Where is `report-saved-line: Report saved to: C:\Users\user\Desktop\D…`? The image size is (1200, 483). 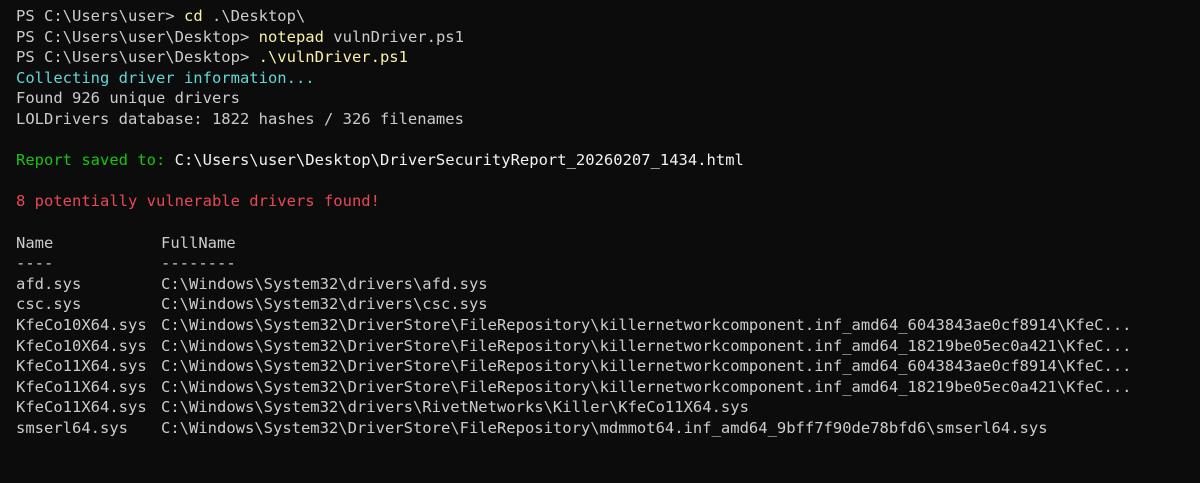 report-saved-line: Report saved to: C:\Users\user\Desktop\D… is located at coordinates (608, 160).